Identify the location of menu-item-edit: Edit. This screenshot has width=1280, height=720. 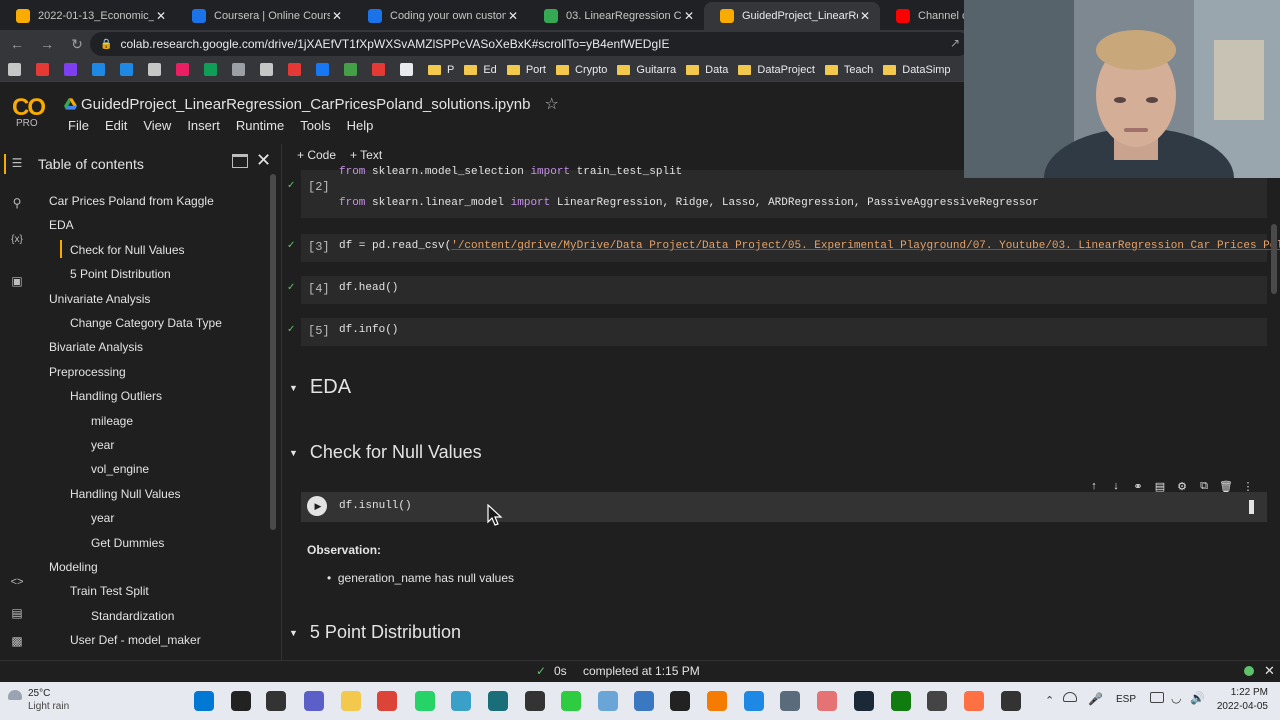
(116, 125).